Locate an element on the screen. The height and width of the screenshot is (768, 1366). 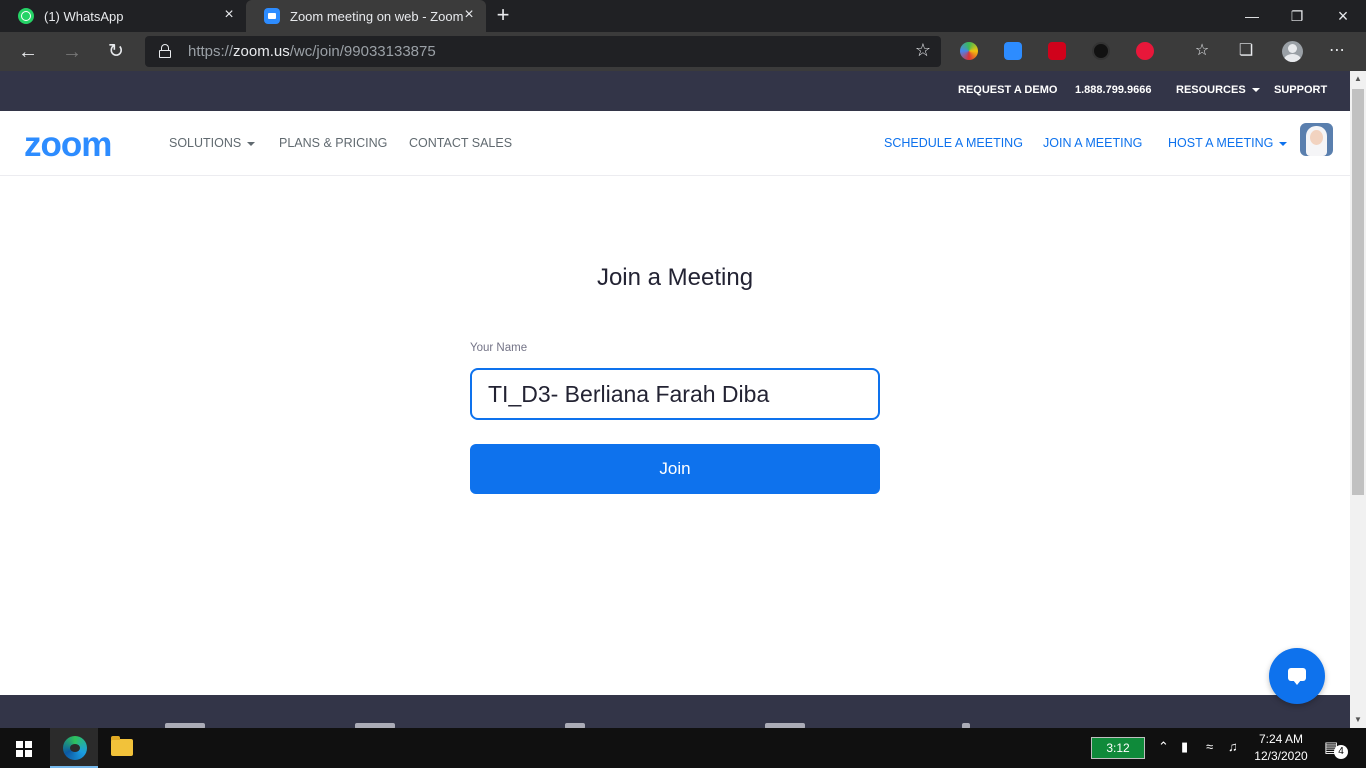
page-title: Join a Meeting is located at coordinates (675, 277).